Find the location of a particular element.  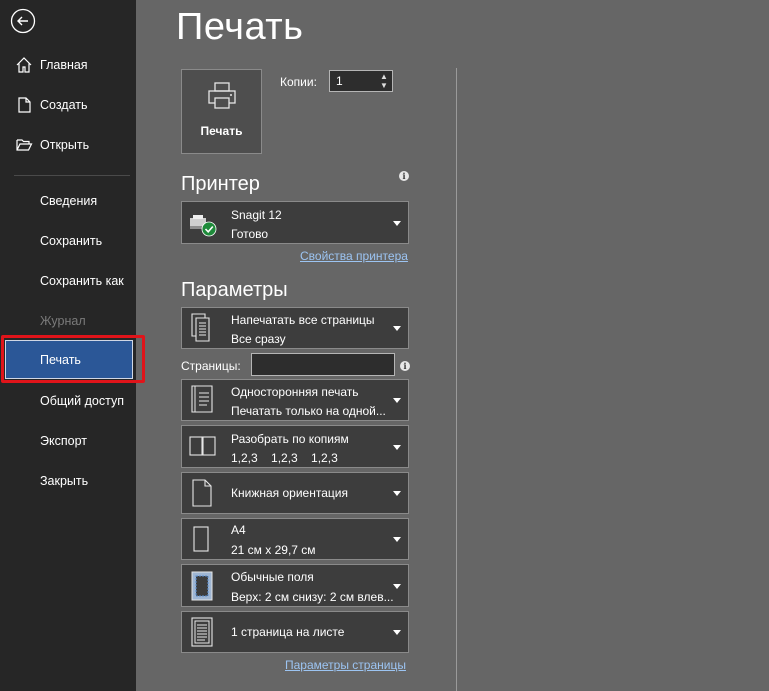

all-pages-icon is located at coordinates (200, 327).